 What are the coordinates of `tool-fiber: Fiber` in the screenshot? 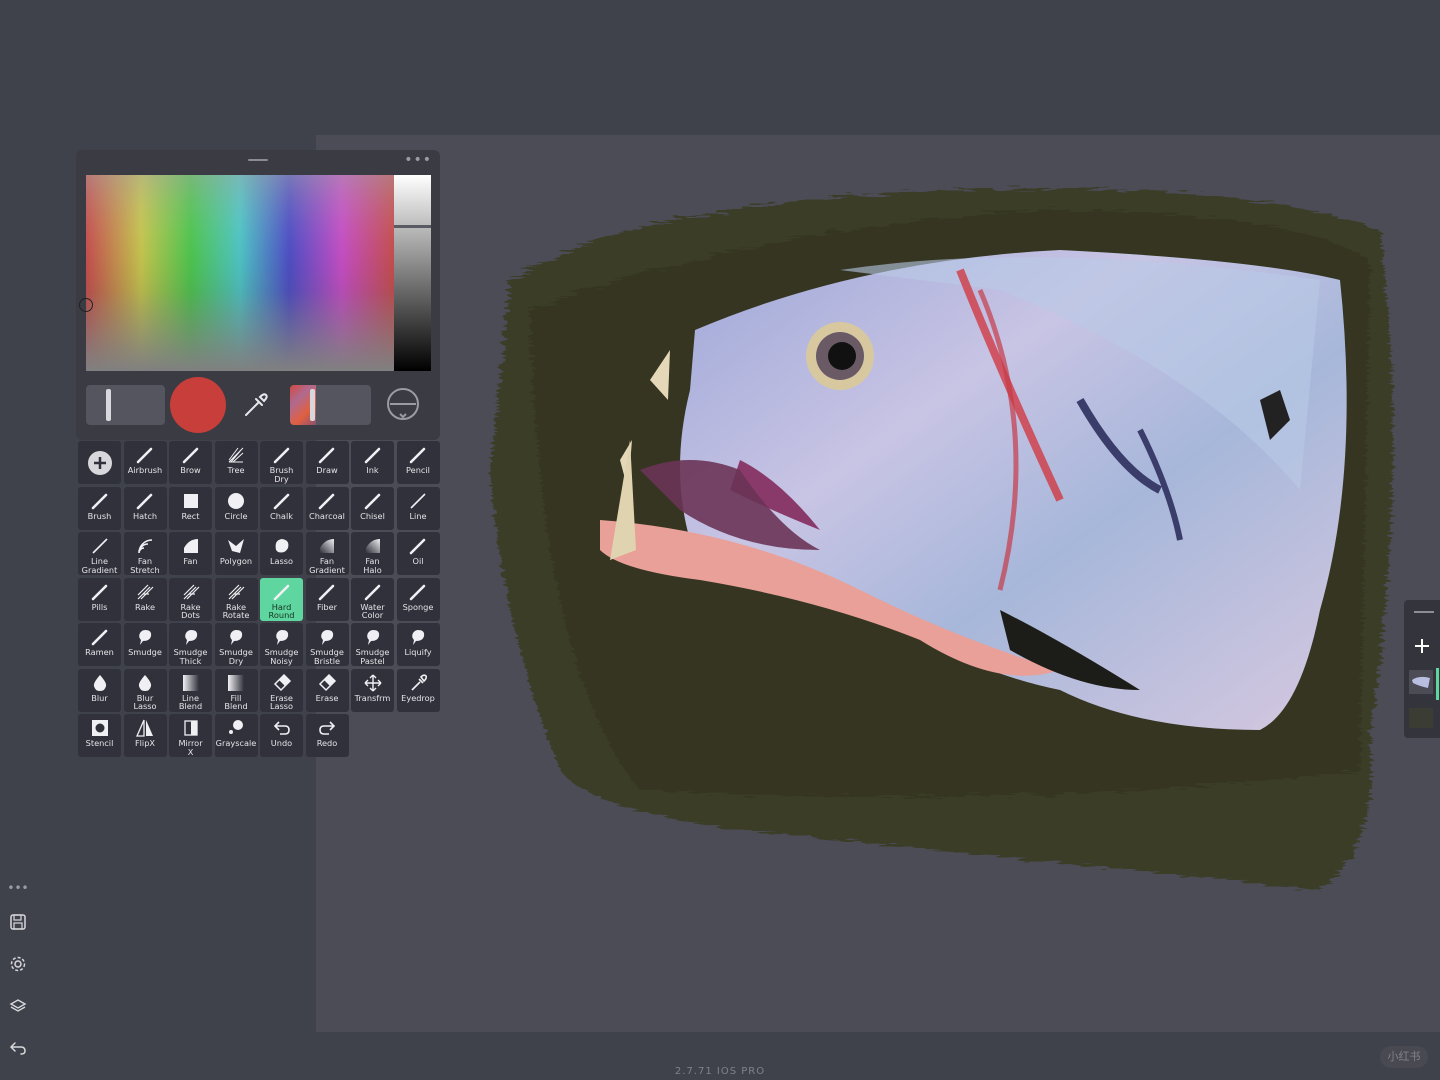 It's located at (327, 599).